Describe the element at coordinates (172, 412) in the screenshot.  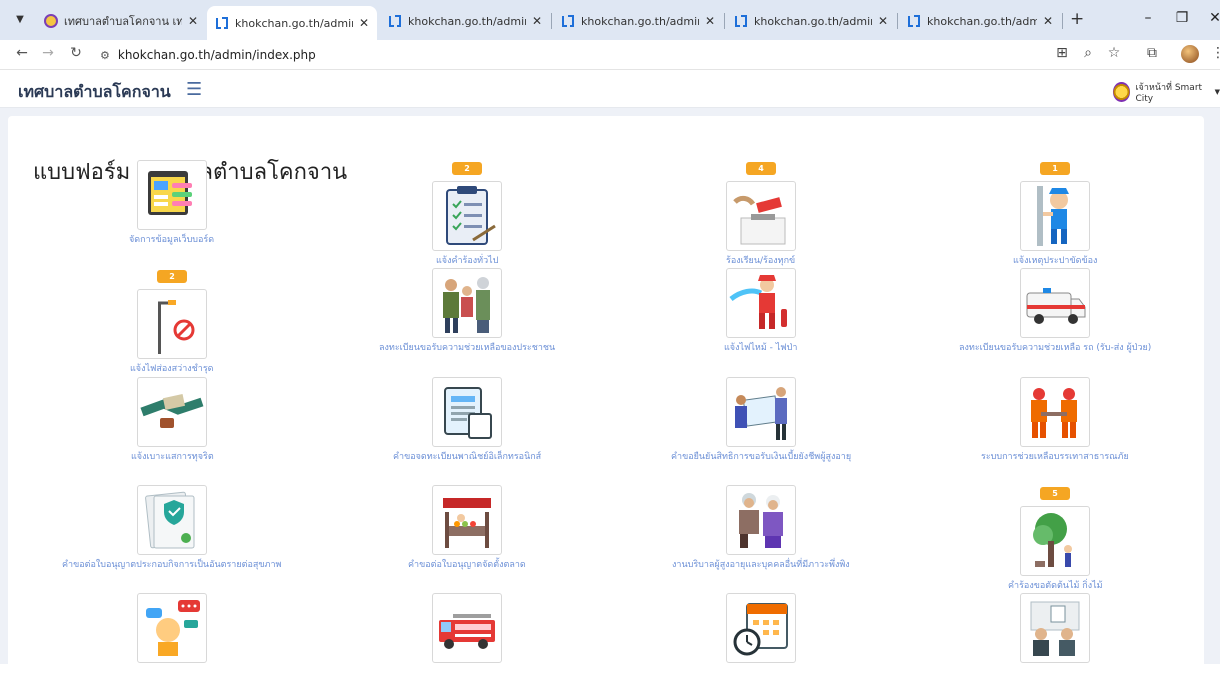
I see `bribery-handshake-icon` at that location.